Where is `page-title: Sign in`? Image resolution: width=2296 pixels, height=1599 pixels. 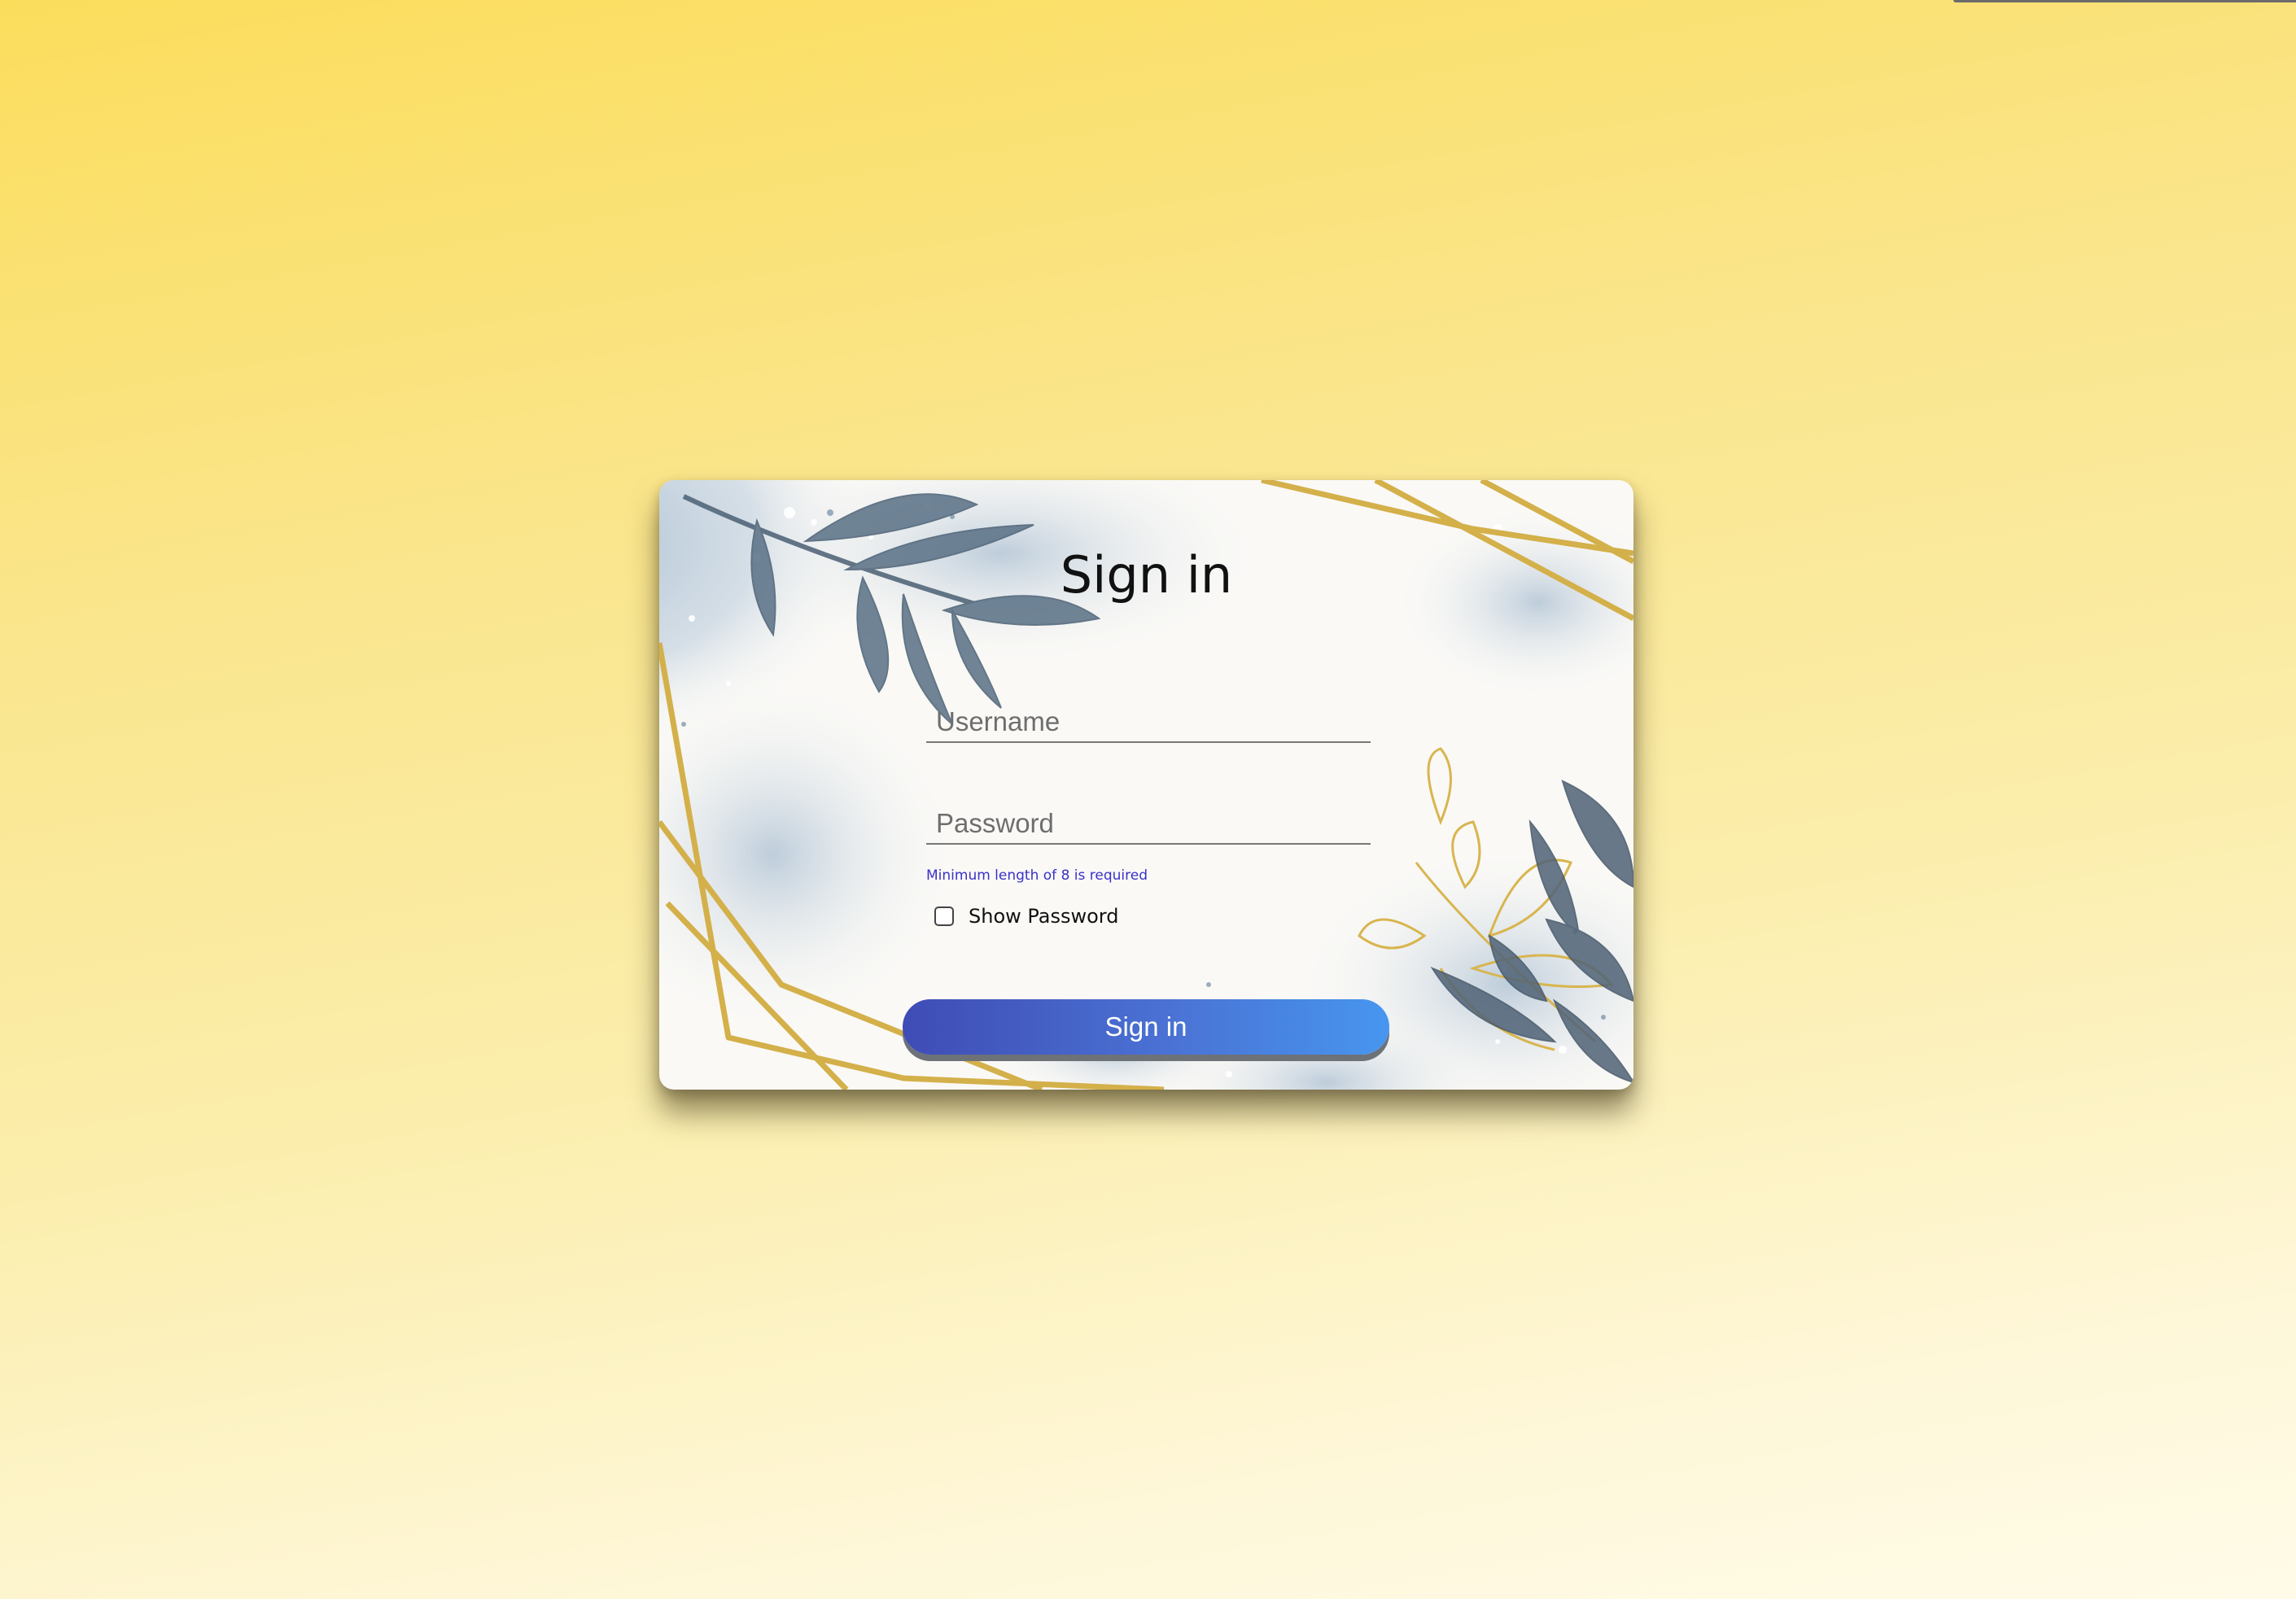 page-title: Sign in is located at coordinates (1146, 575).